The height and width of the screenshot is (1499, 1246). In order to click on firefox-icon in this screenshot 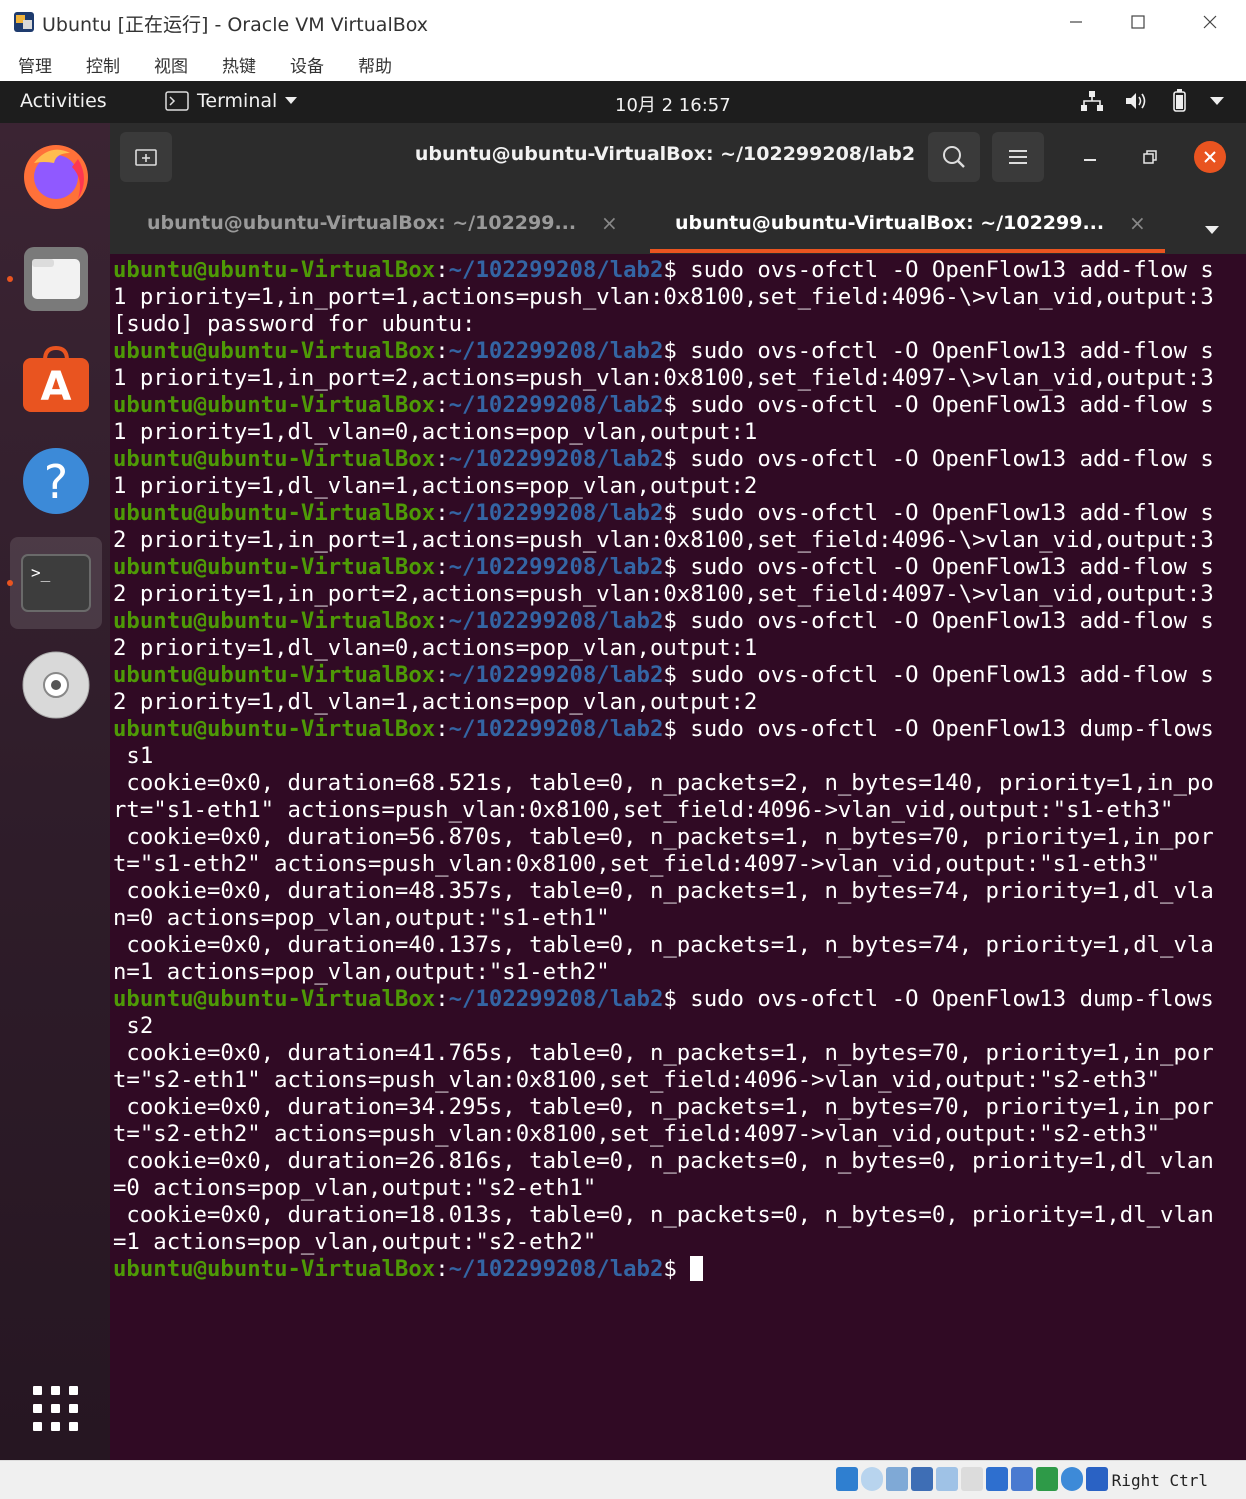, I will do `click(56, 177)`.